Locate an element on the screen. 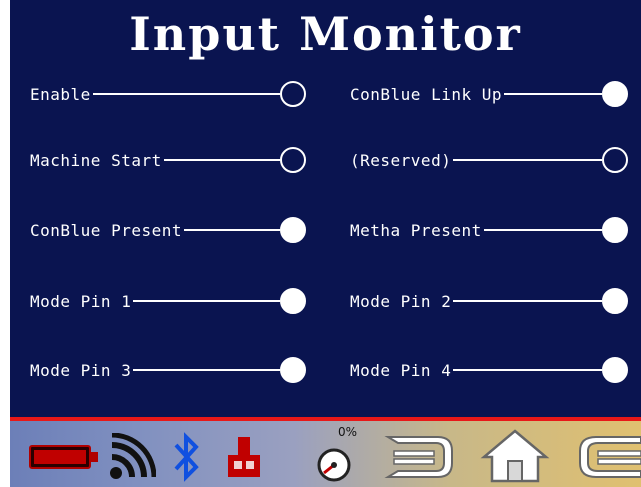  input-label: Enable is located at coordinates (60, 94).